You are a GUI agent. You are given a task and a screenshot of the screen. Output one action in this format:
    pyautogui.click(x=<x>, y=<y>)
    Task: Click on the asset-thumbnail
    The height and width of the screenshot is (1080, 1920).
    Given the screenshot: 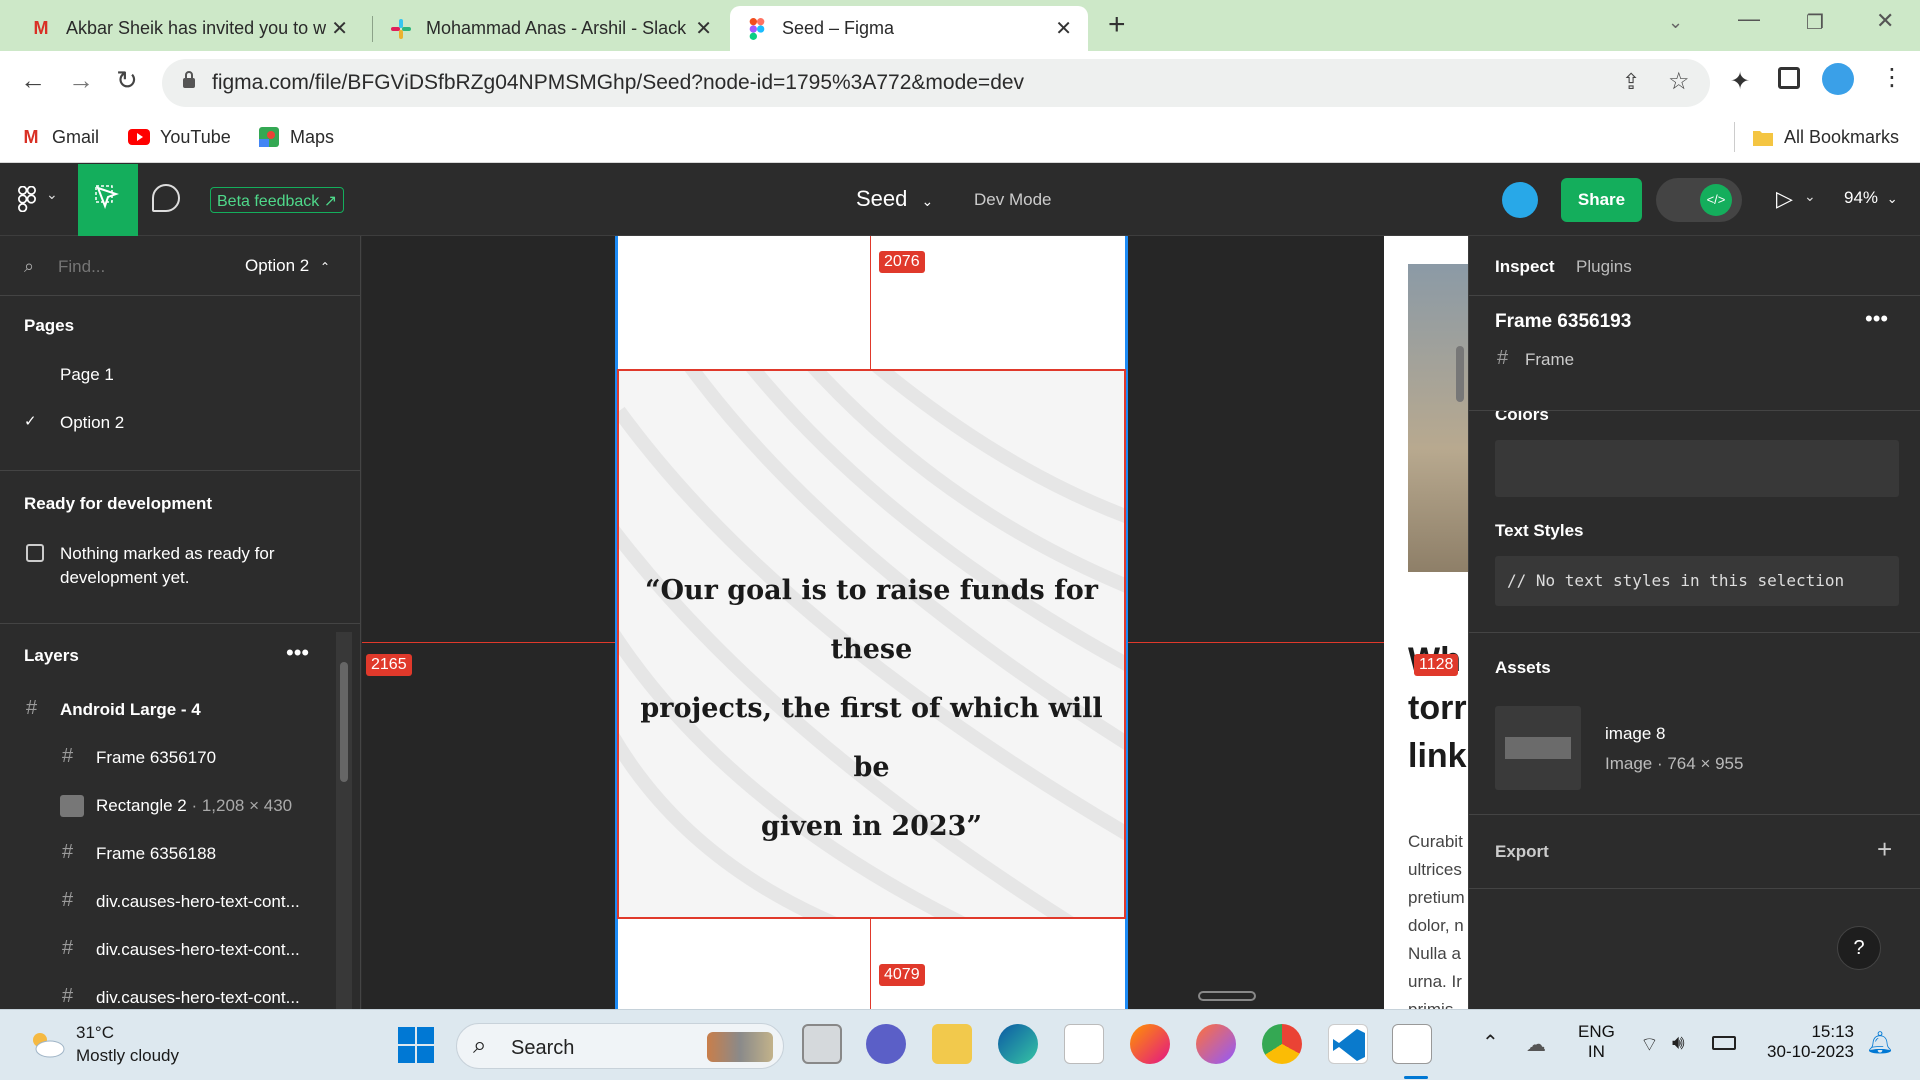 What is the action you would take?
    pyautogui.click(x=1538, y=748)
    